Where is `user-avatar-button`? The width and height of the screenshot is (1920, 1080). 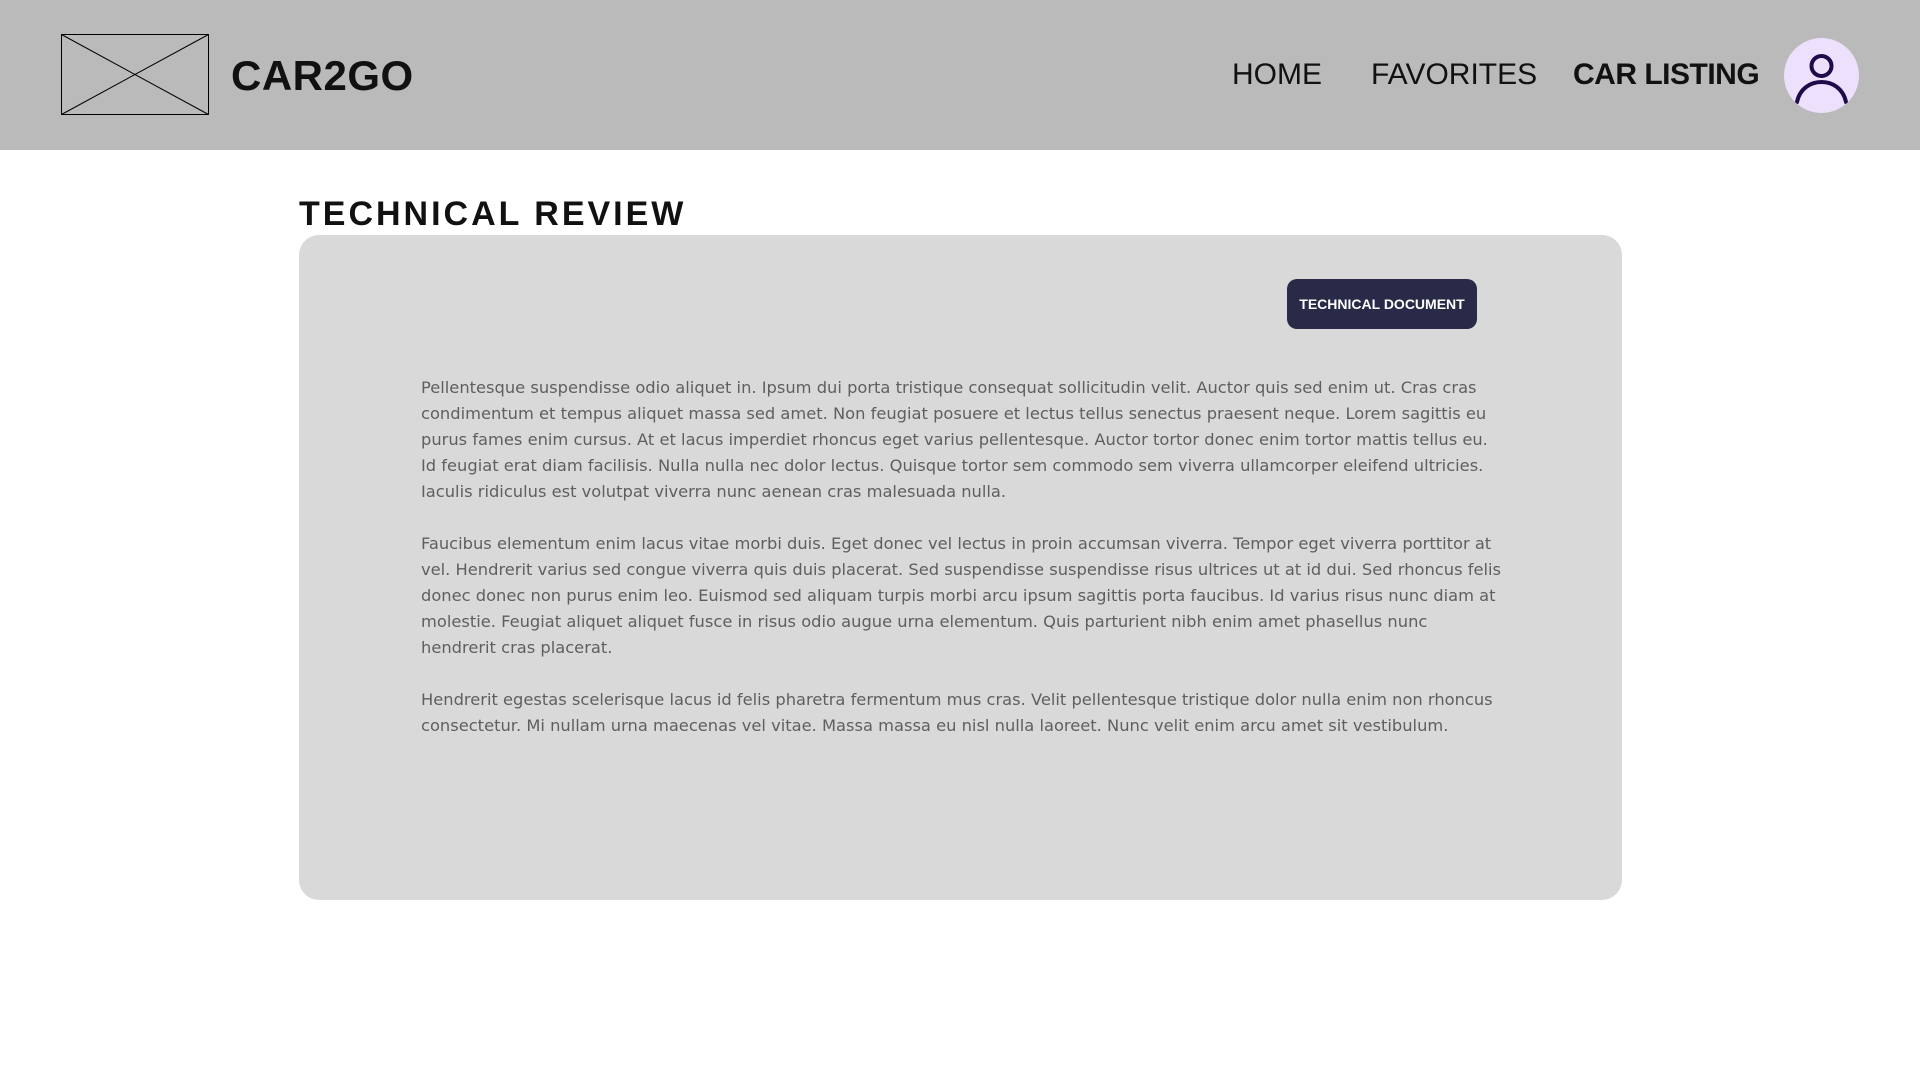 user-avatar-button is located at coordinates (1821, 75).